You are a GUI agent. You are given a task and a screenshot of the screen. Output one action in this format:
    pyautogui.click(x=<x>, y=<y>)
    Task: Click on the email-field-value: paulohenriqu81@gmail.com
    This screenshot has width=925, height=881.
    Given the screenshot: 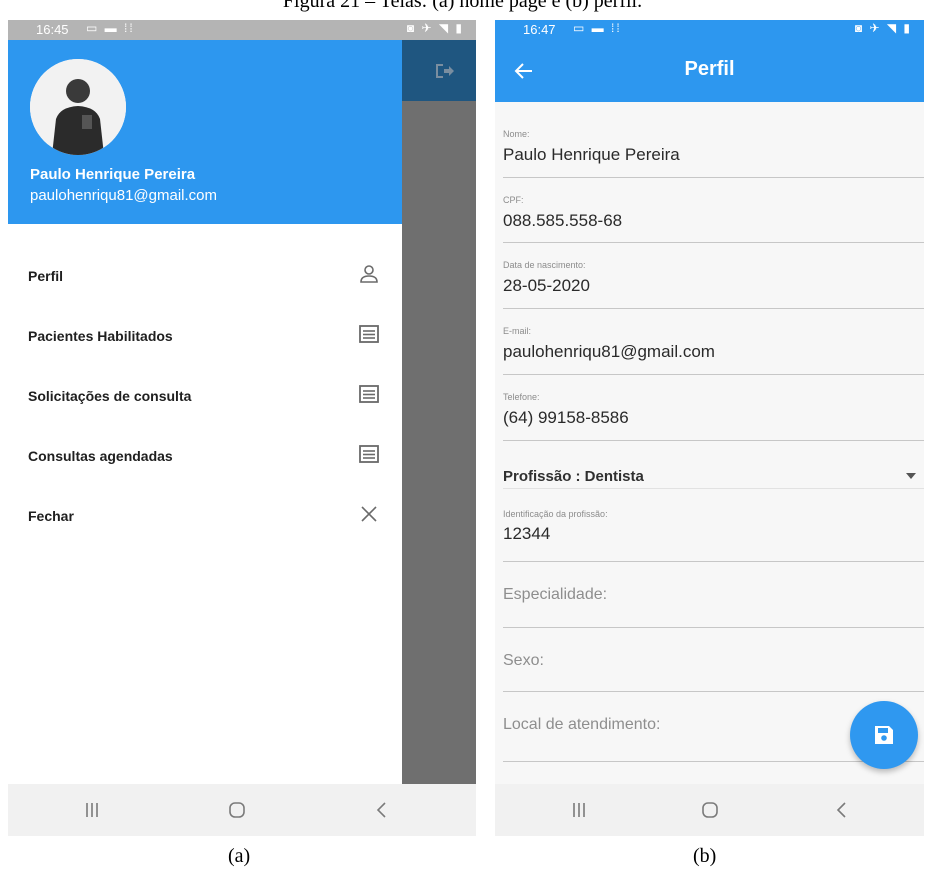 What is the action you would take?
    pyautogui.click(x=609, y=351)
    